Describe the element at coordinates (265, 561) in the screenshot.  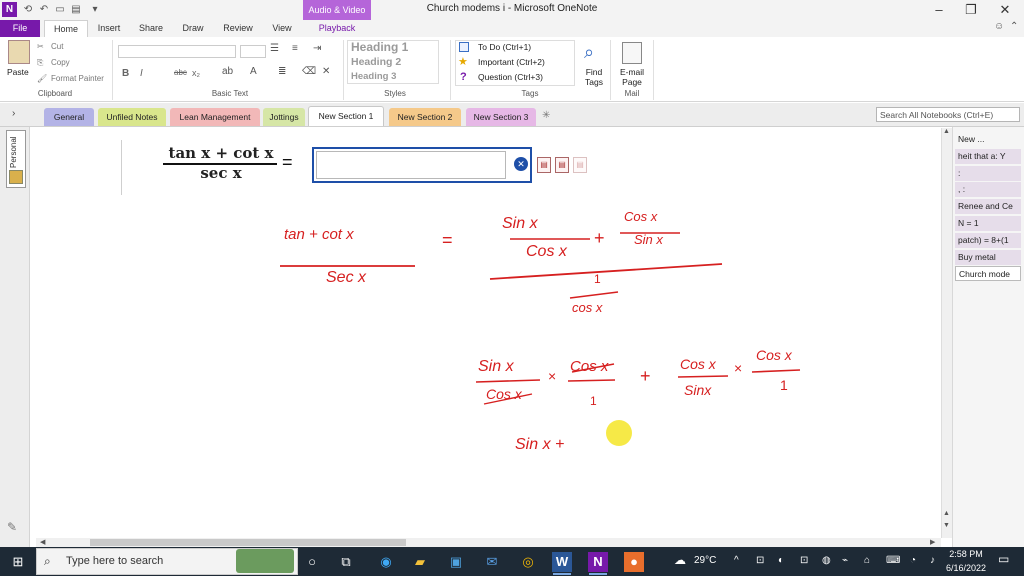
I see `search-highlight-image` at that location.